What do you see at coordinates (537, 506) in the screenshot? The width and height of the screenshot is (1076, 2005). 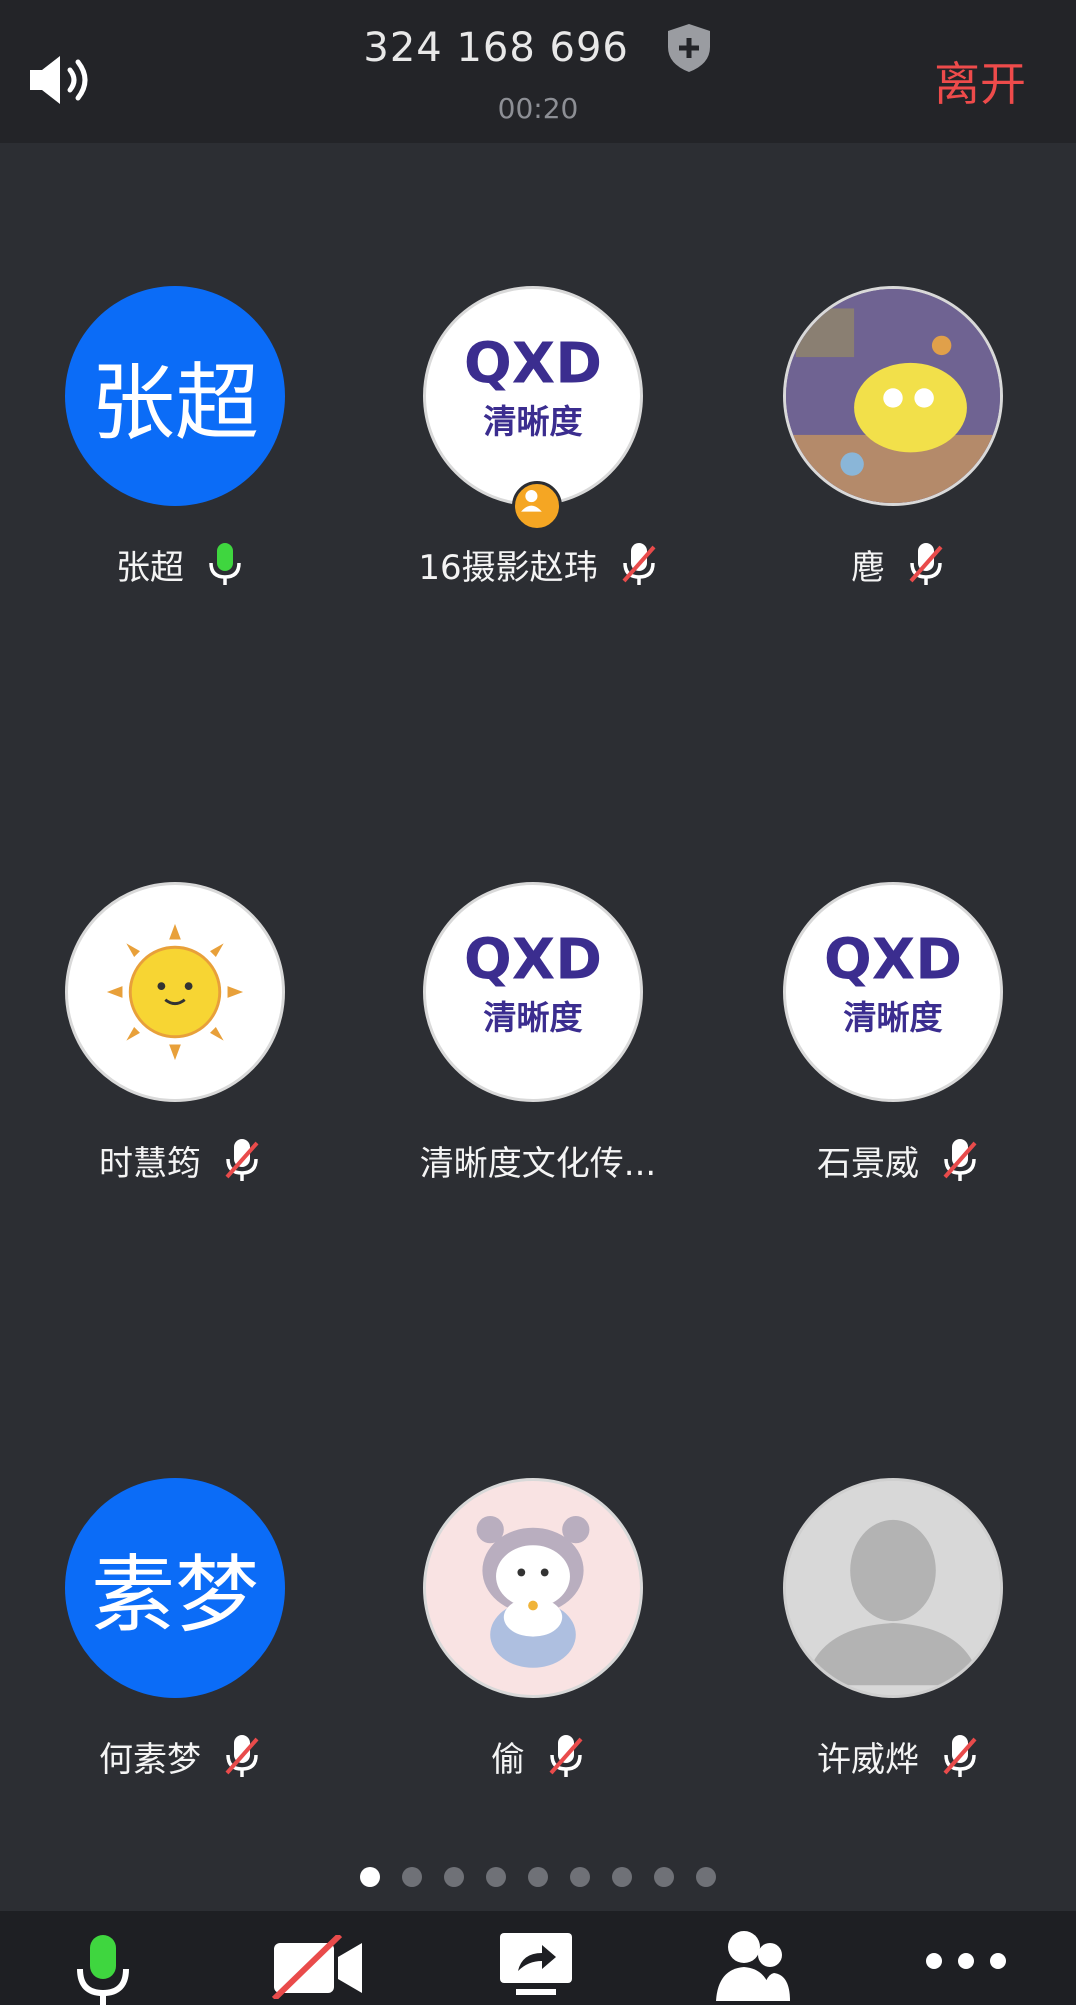 I see `host-badge-icon` at bounding box center [537, 506].